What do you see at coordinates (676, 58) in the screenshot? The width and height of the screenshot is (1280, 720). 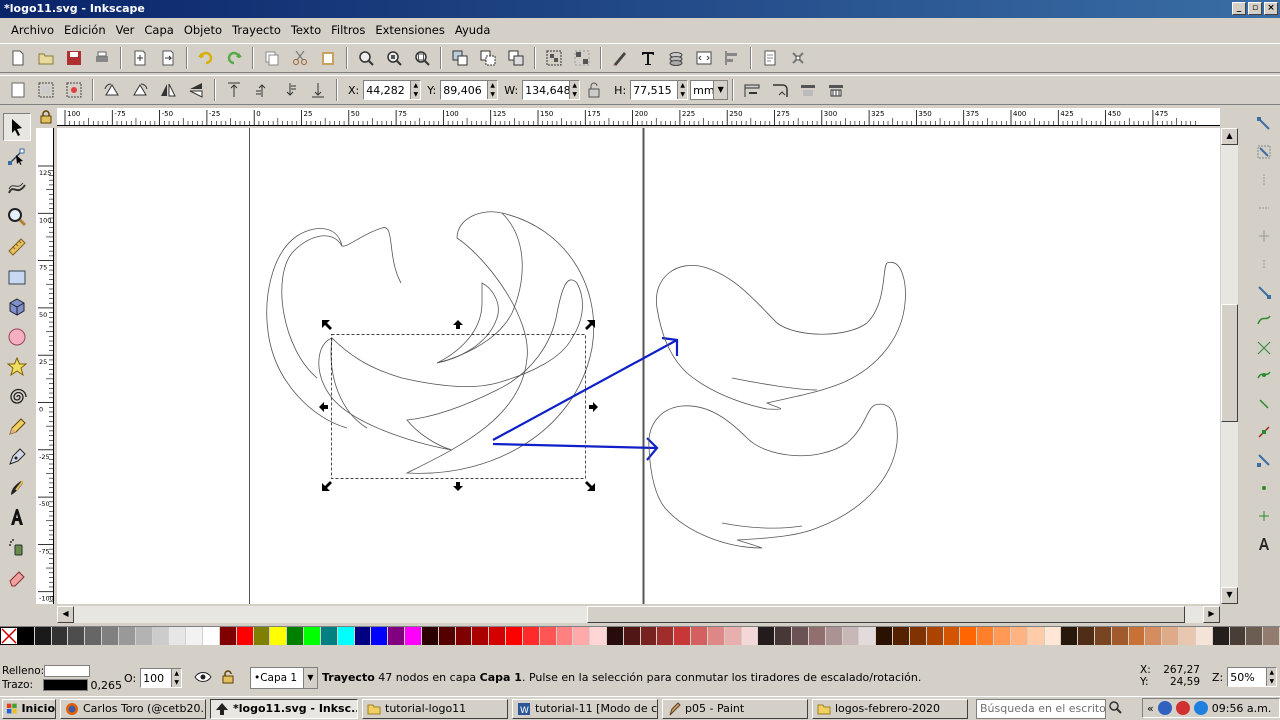 I see `layers-icon` at bounding box center [676, 58].